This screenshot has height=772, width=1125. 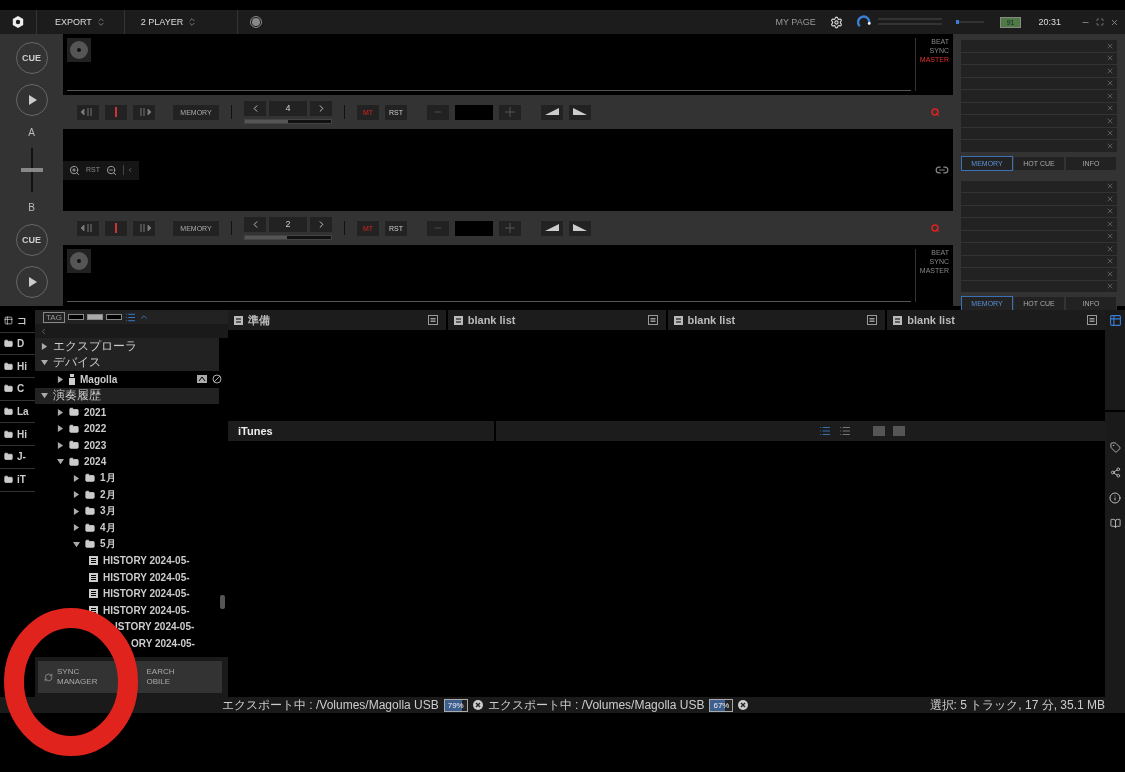 I want to click on beat-forward-icon, so click(x=144, y=228).